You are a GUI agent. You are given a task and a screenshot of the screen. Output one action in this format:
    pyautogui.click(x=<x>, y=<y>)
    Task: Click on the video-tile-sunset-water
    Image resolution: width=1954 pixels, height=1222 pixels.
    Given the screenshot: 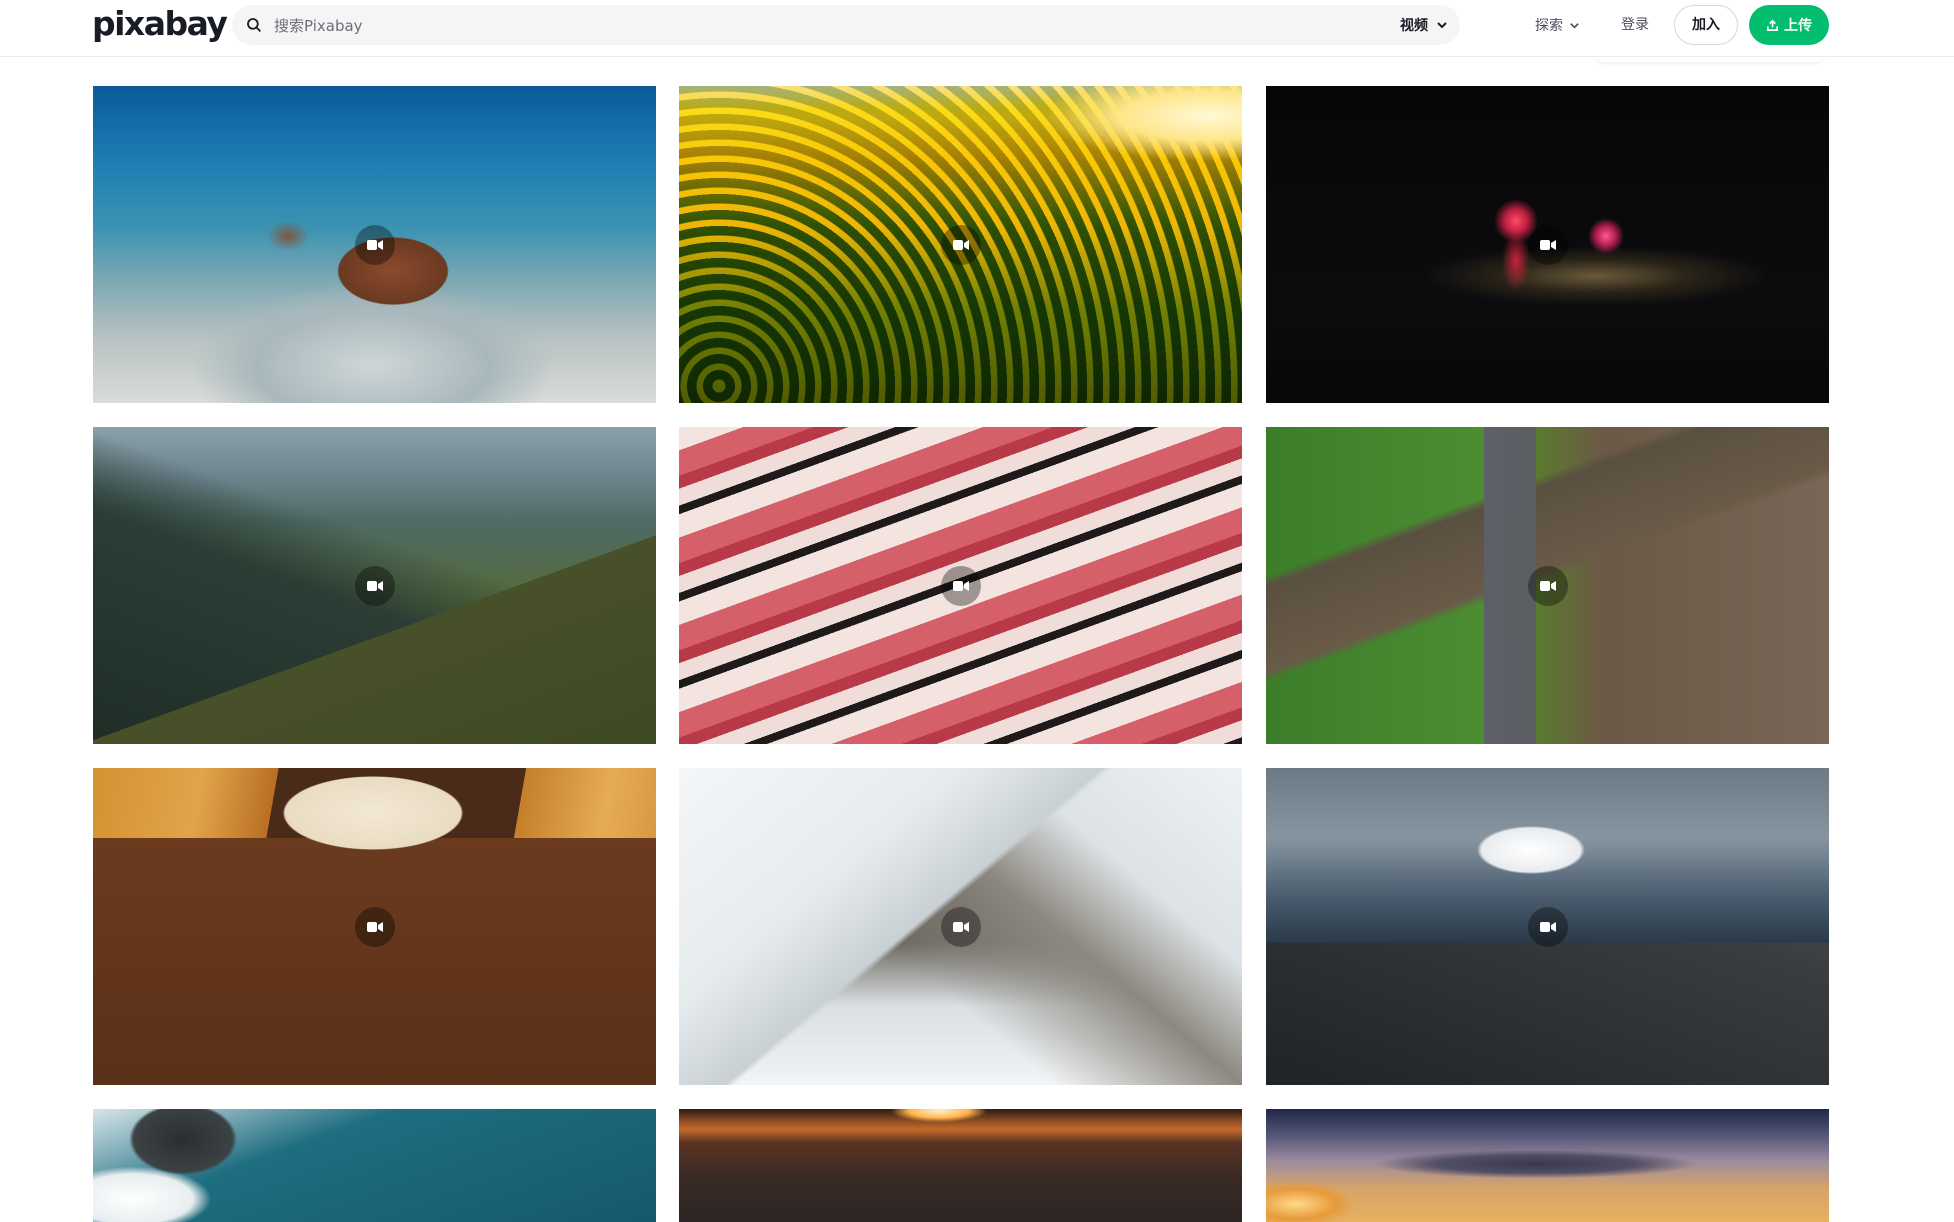 What is the action you would take?
    pyautogui.click(x=960, y=1165)
    